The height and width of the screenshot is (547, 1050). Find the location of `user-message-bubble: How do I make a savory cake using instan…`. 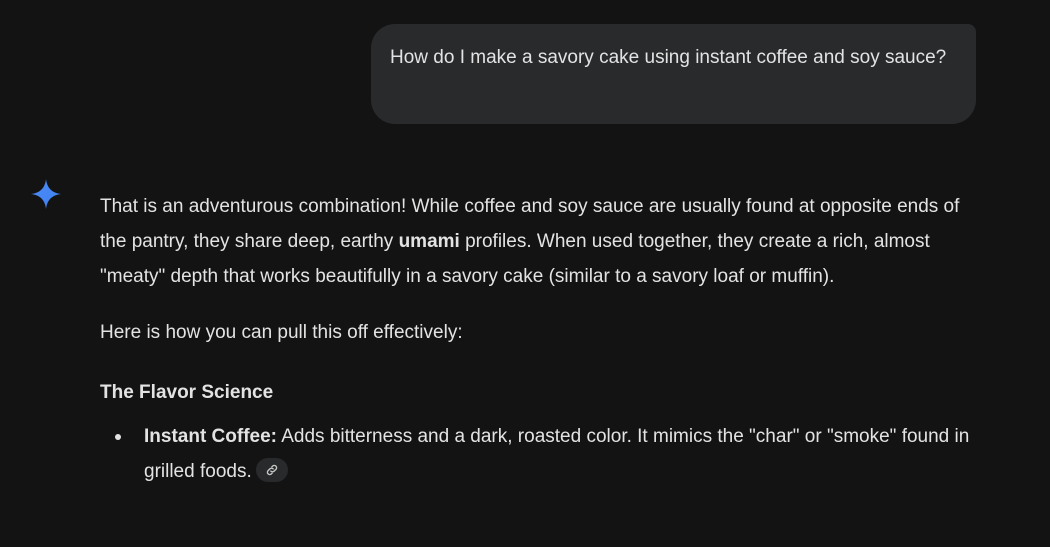

user-message-bubble: How do I make a savory cake using instan… is located at coordinates (673, 74).